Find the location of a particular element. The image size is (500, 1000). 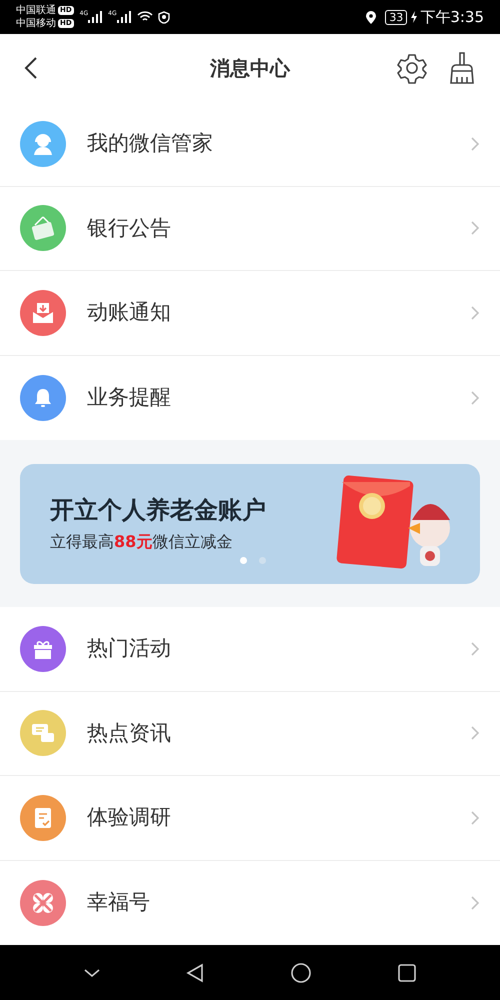

banner-title: 开立个人养老金账户 is located at coordinates (158, 510).